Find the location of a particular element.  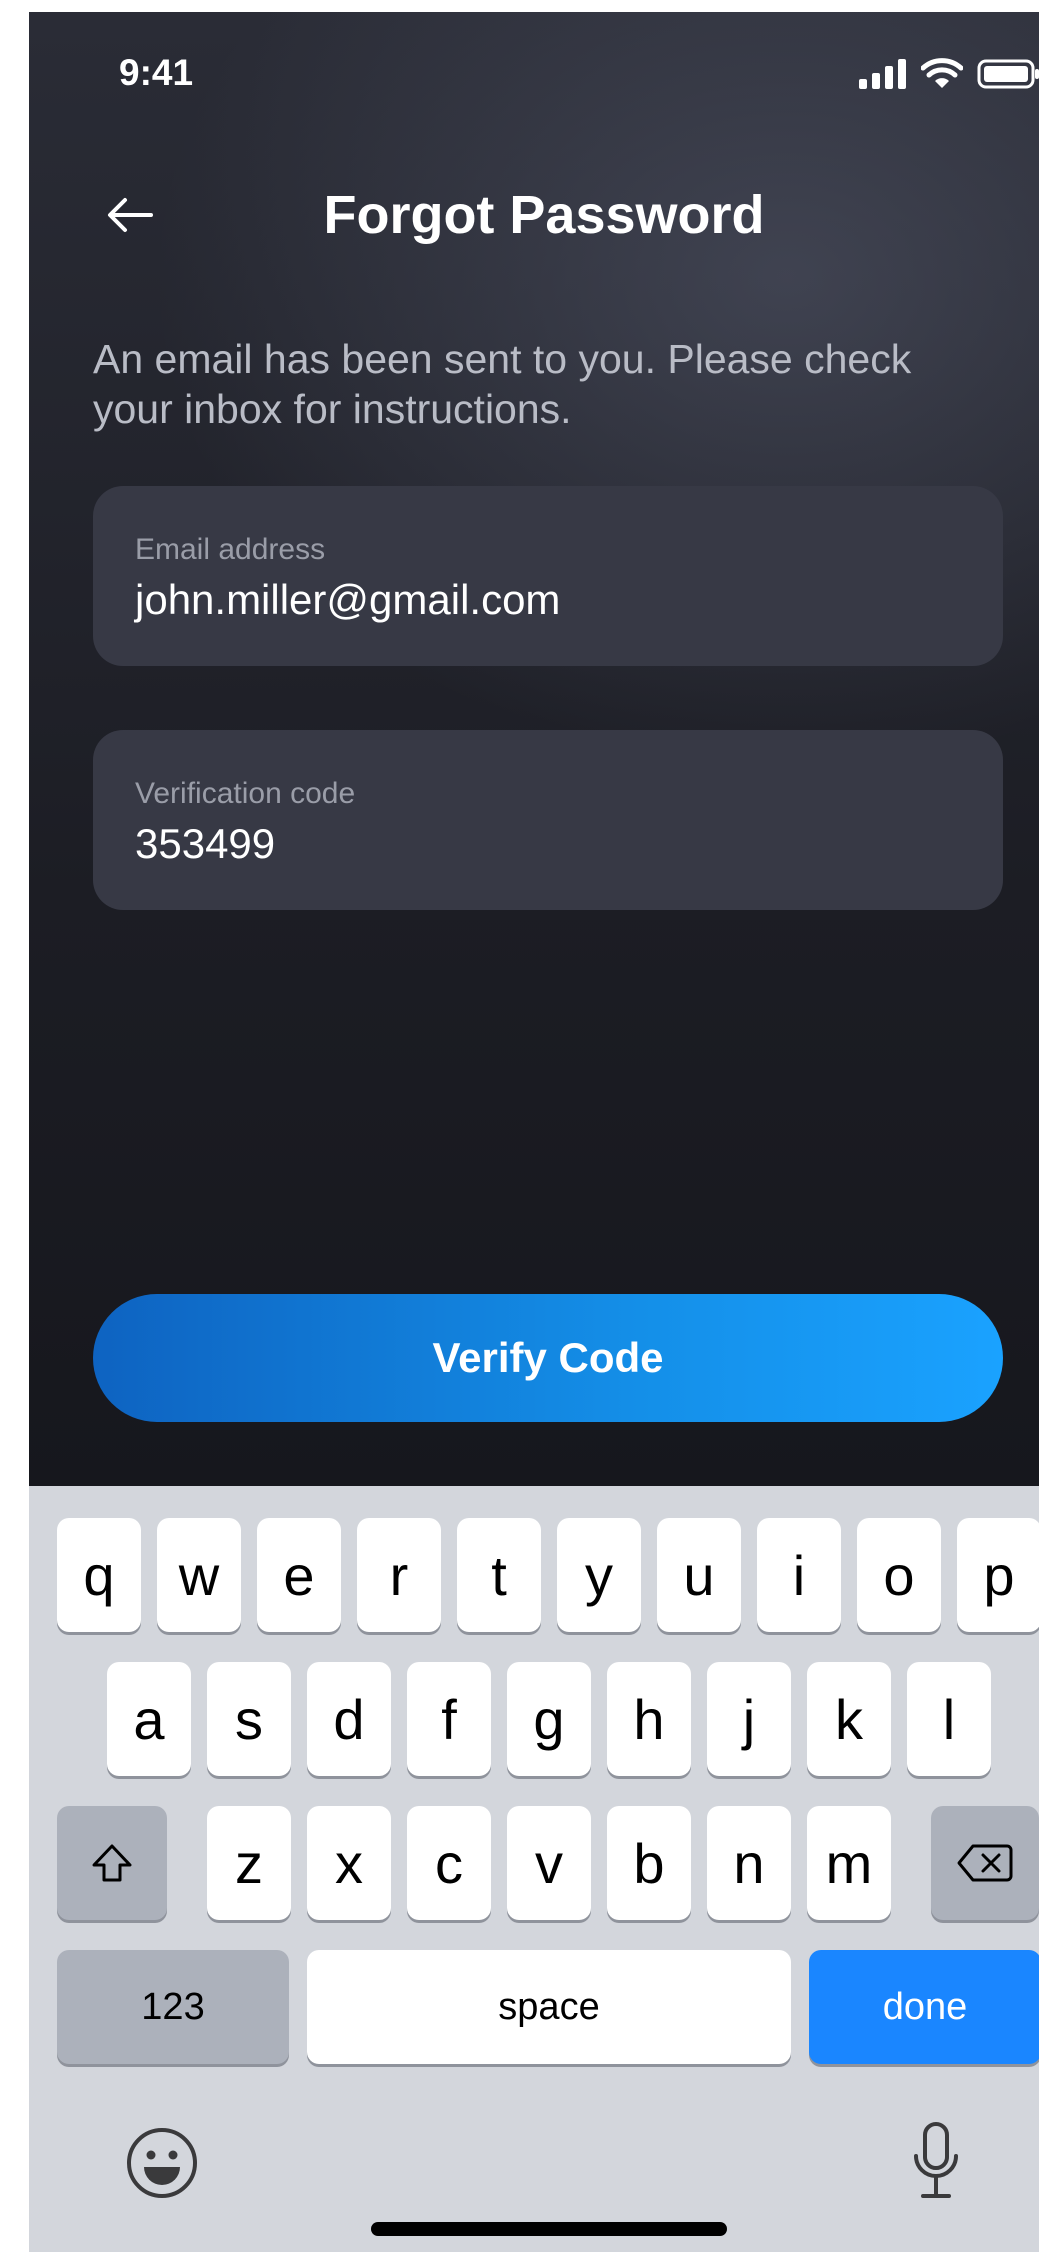

emoji-icon is located at coordinates (162, 2165).